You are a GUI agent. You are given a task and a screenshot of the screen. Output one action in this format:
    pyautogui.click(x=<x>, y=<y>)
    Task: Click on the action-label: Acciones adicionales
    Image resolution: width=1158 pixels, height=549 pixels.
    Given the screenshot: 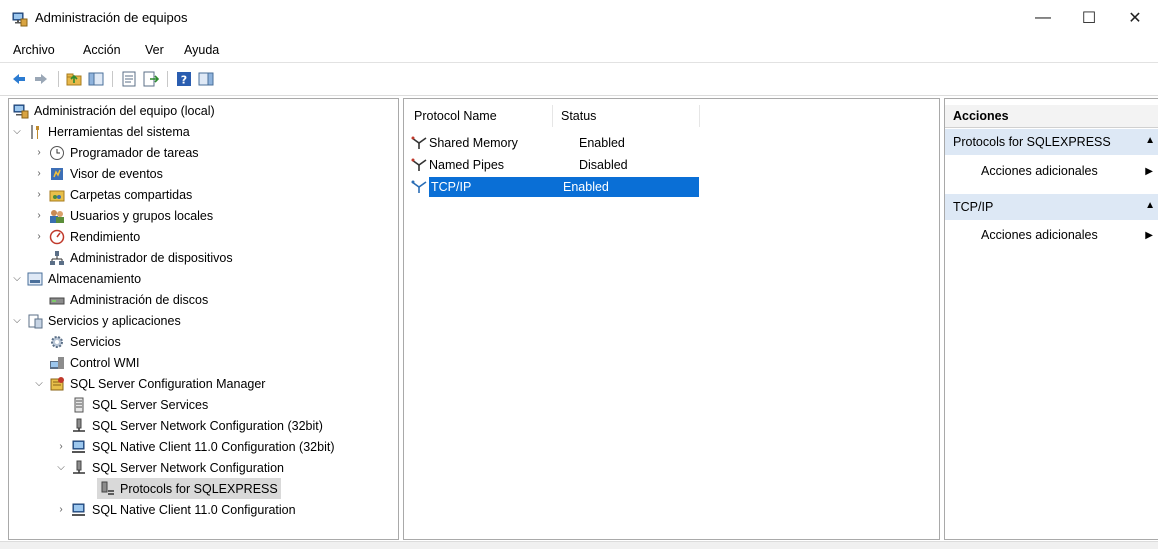 What is the action you would take?
    pyautogui.click(x=1039, y=235)
    